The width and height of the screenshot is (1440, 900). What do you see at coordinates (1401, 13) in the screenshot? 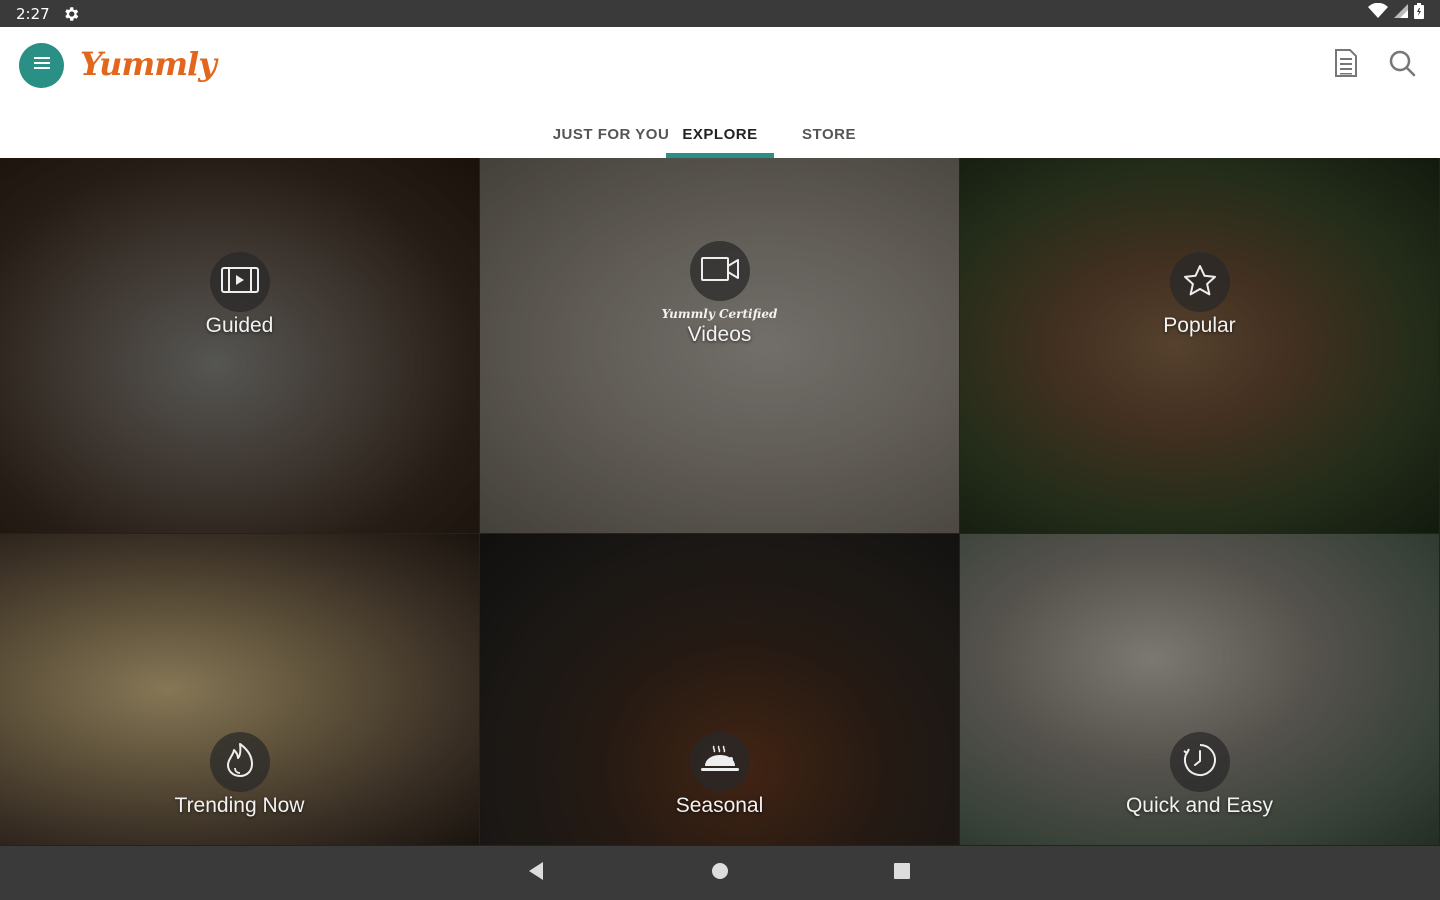
I see `signal-icon` at bounding box center [1401, 13].